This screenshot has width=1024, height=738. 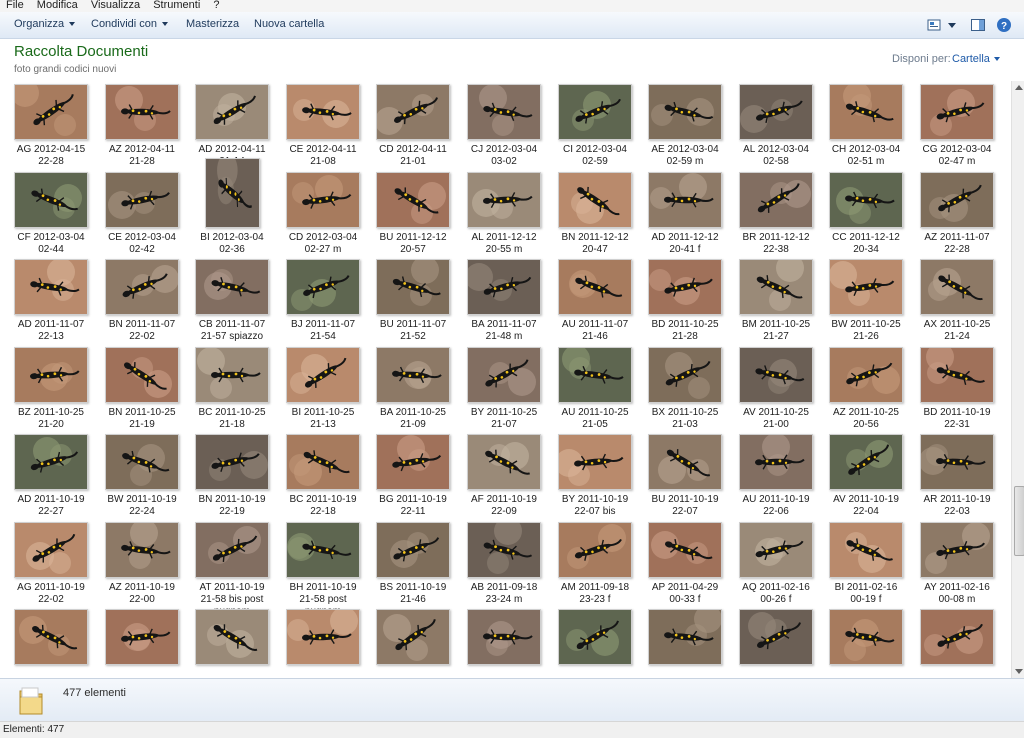 I want to click on file-item: BJ 2011-11-07 21-54, so click(x=323, y=301).